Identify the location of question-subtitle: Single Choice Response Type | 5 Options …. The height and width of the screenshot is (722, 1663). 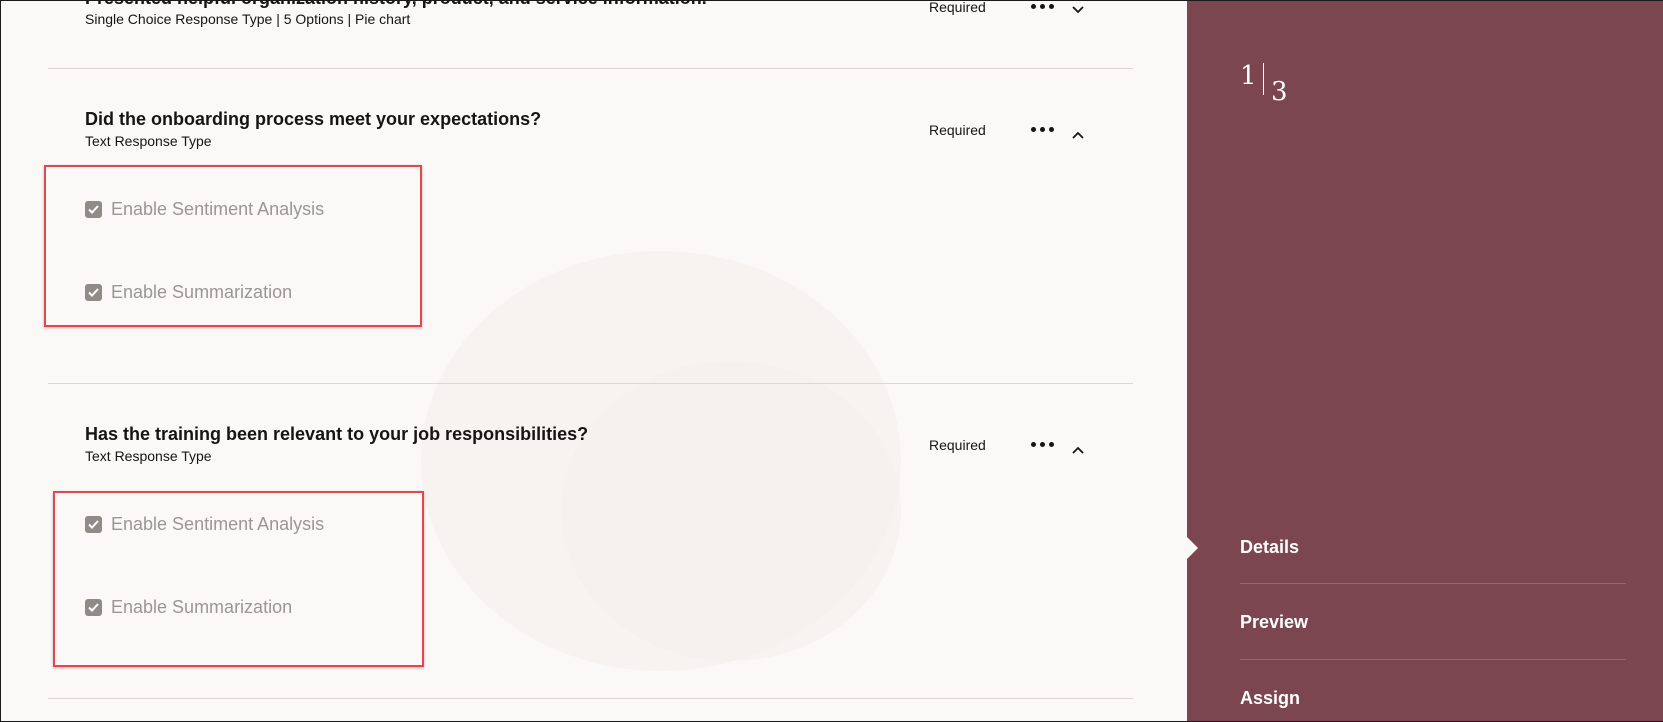
(248, 19).